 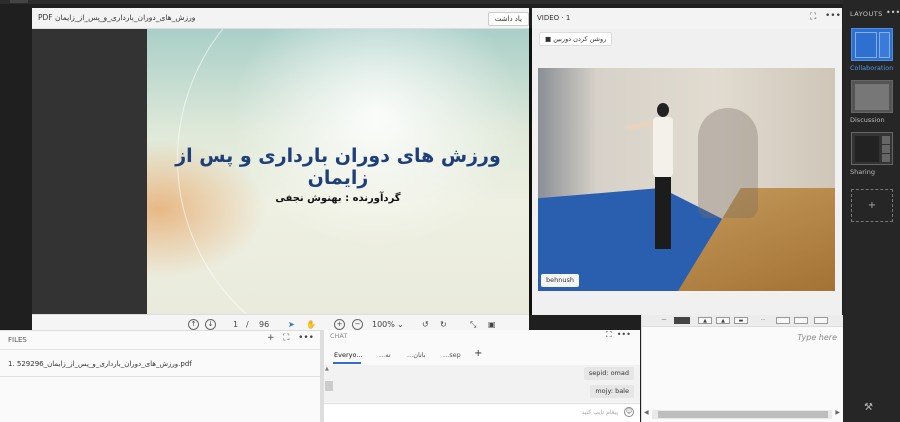 I want to click on list-tool-icon: ···, so click(x=763, y=320).